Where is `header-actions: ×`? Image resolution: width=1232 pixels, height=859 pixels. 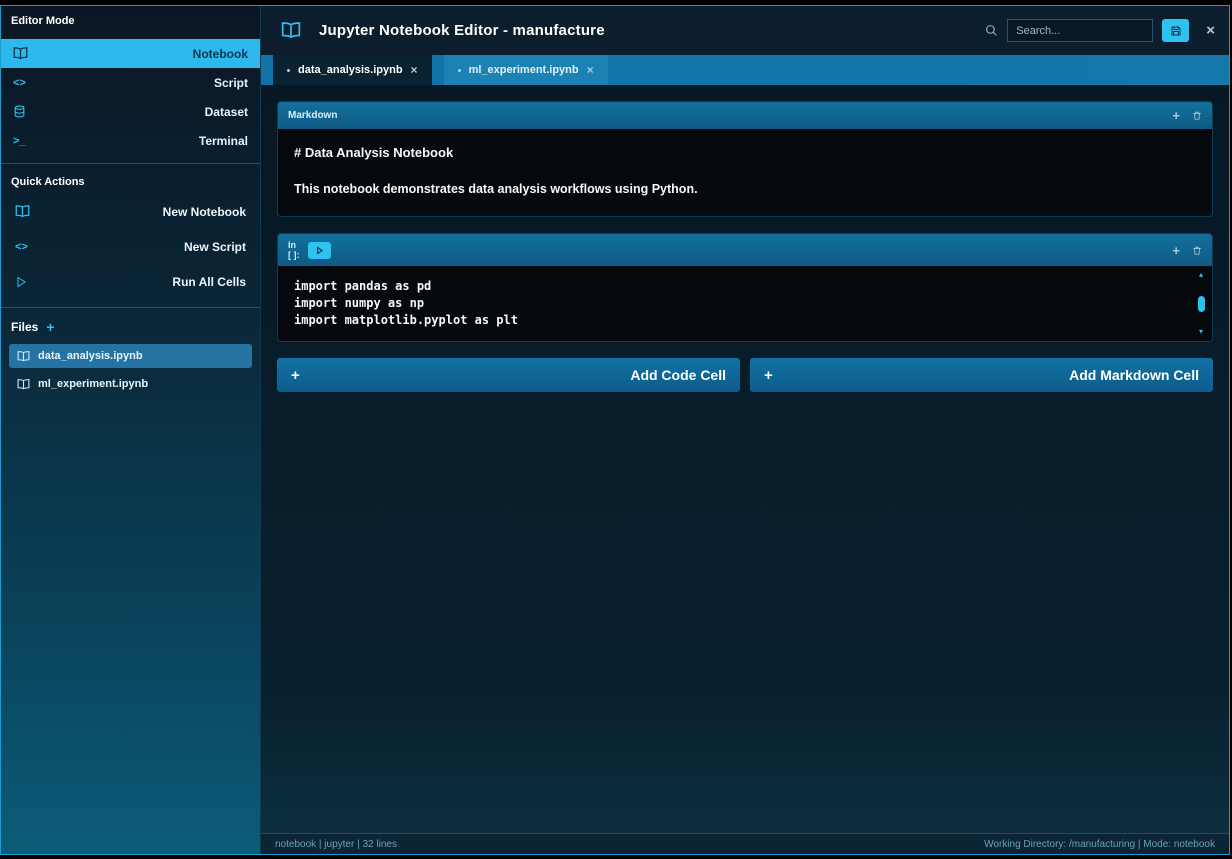 header-actions: × is located at coordinates (1100, 30).